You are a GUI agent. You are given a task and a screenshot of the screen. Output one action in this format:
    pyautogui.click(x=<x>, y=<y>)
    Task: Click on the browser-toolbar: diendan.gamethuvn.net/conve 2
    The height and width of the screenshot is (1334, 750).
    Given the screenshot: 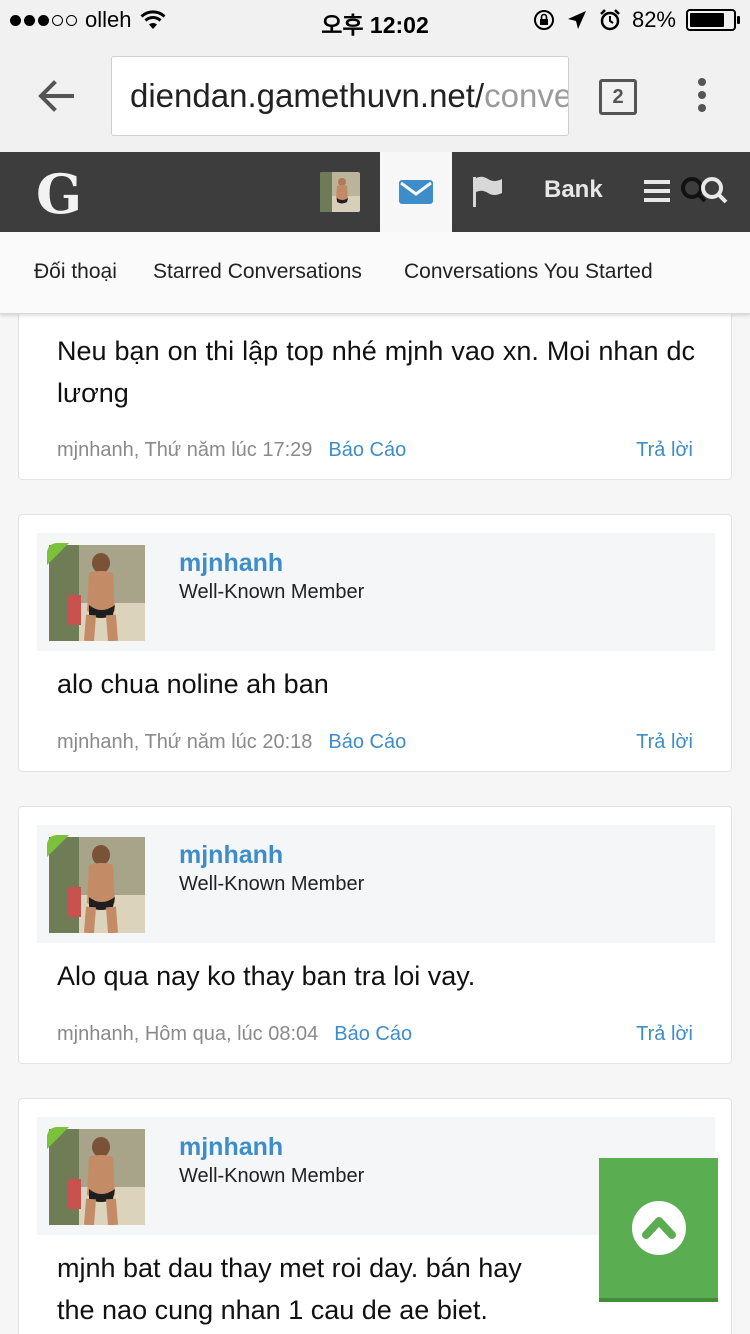 What is the action you would take?
    pyautogui.click(x=375, y=96)
    